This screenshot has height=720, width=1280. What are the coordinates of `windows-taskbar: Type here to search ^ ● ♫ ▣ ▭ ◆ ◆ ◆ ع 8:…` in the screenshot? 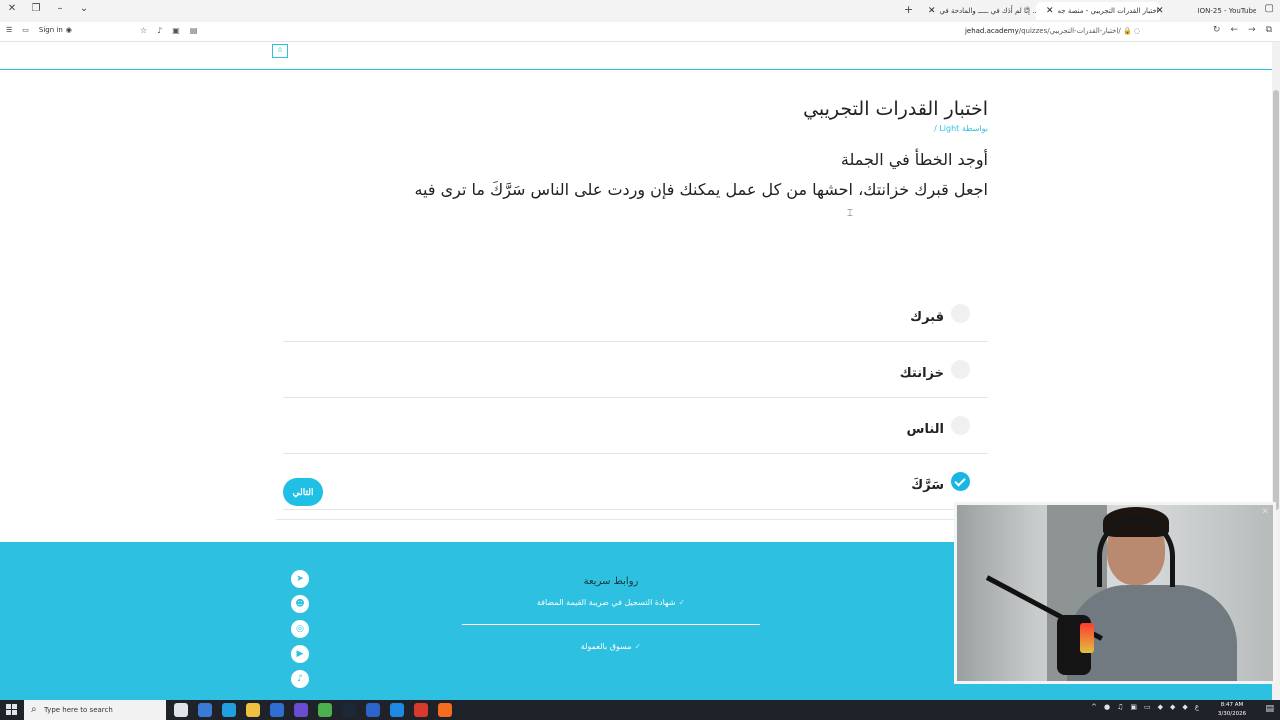 It's located at (640, 710).